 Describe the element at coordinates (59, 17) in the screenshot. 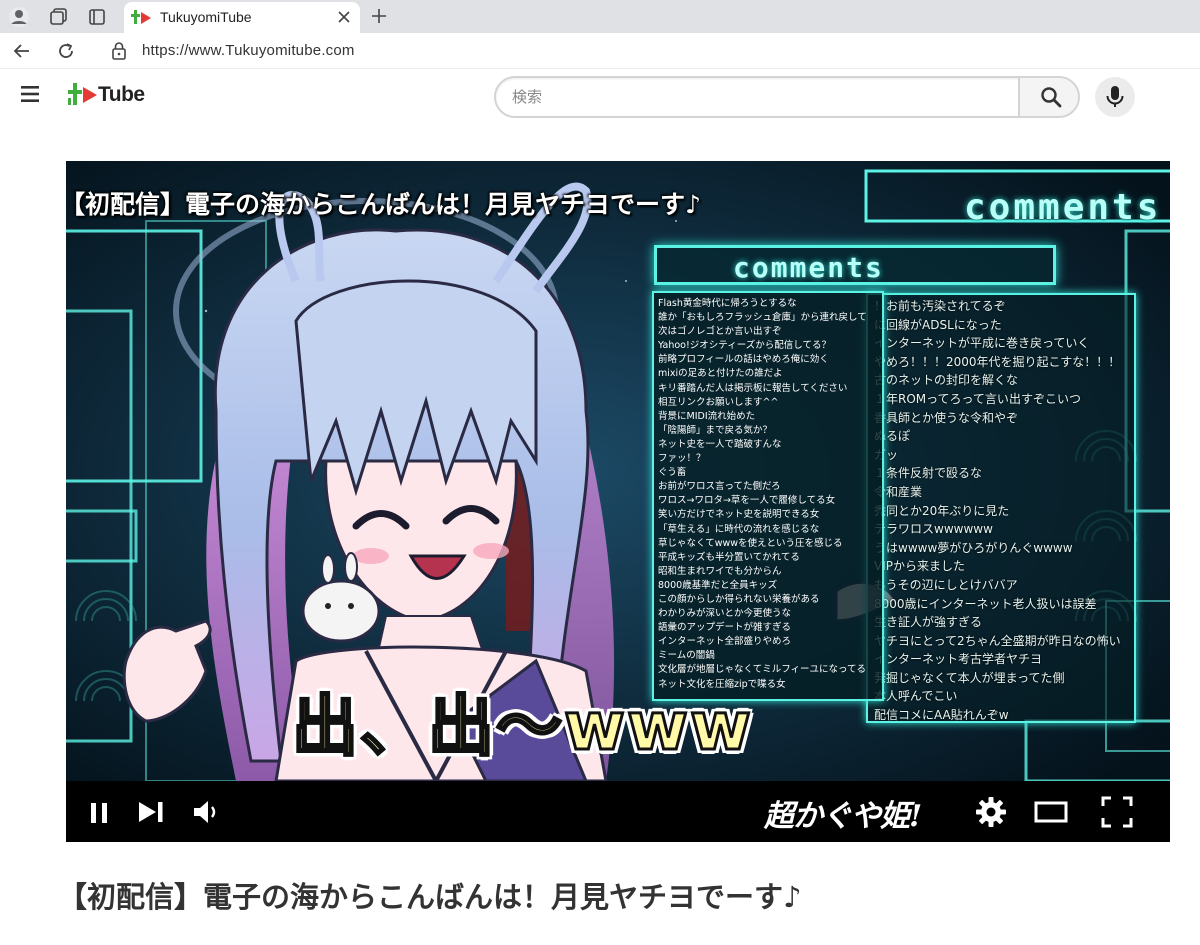

I see `workspaces-icon` at that location.